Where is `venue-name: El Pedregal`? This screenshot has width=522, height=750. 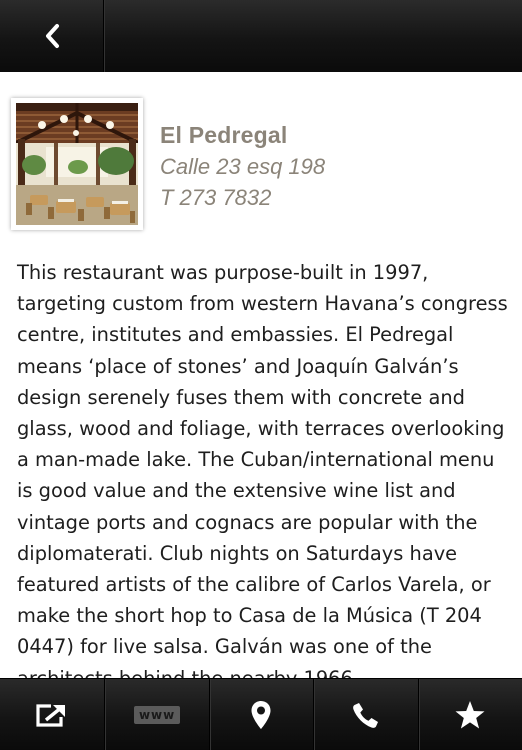 venue-name: El Pedregal is located at coordinates (224, 135).